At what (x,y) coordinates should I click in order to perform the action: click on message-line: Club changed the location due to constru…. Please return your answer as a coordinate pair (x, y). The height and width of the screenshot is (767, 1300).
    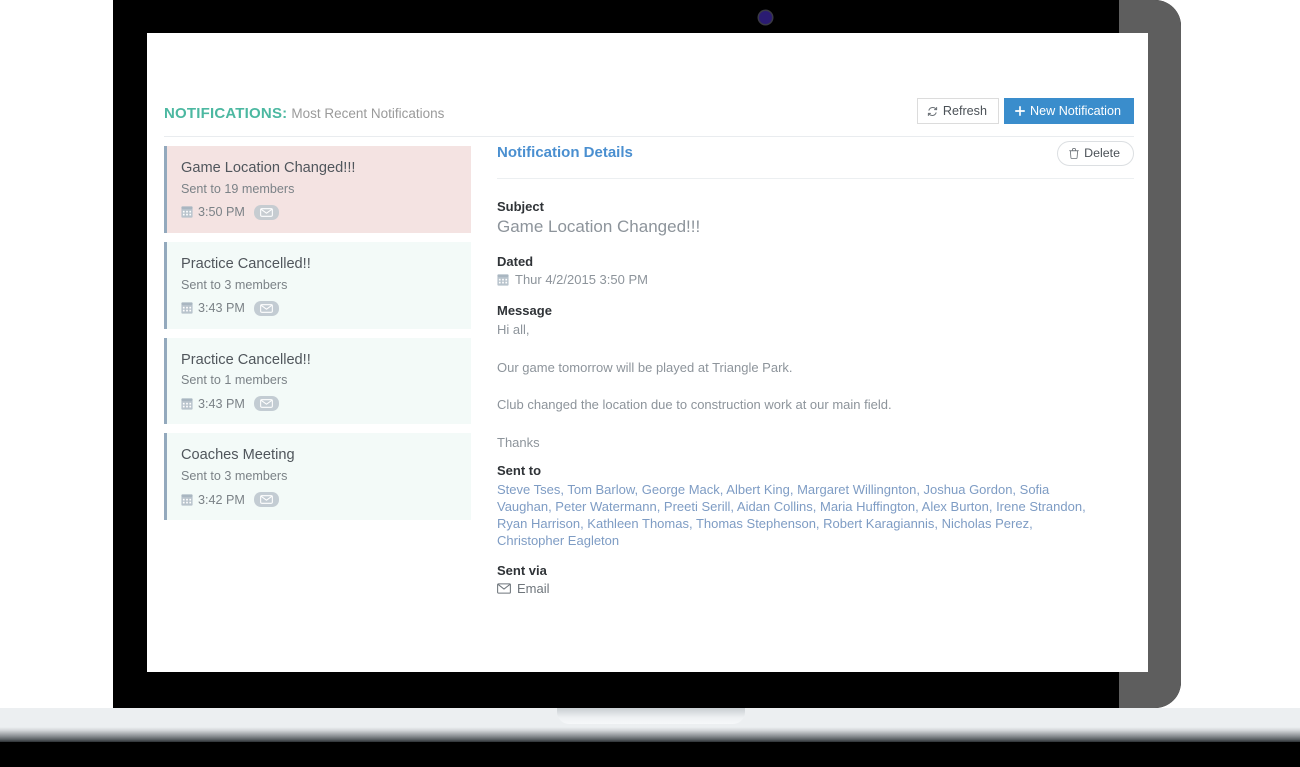
    Looking at the image, I should click on (694, 405).